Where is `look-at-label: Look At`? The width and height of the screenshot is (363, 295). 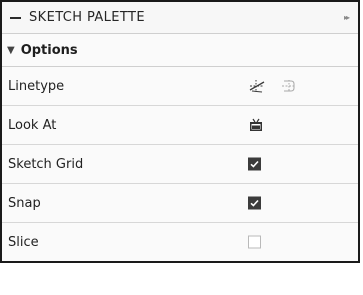 look-at-label: Look At is located at coordinates (32, 125).